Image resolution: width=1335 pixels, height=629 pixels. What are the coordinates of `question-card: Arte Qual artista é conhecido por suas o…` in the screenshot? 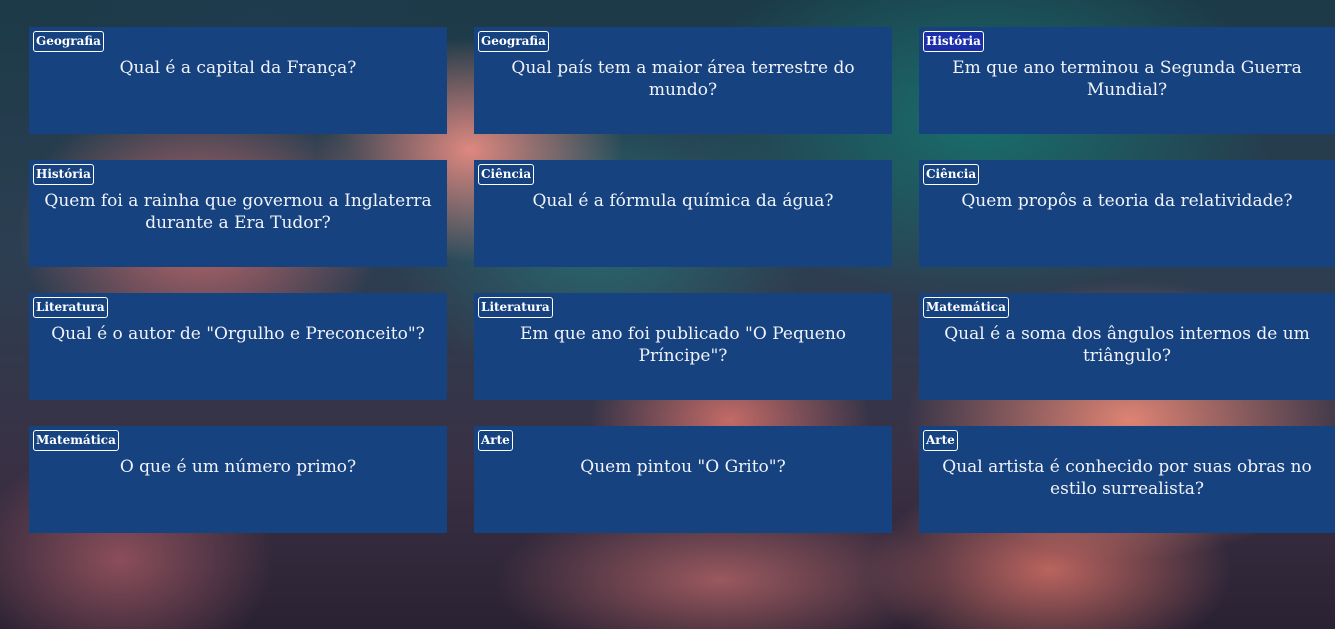 It's located at (1127, 479).